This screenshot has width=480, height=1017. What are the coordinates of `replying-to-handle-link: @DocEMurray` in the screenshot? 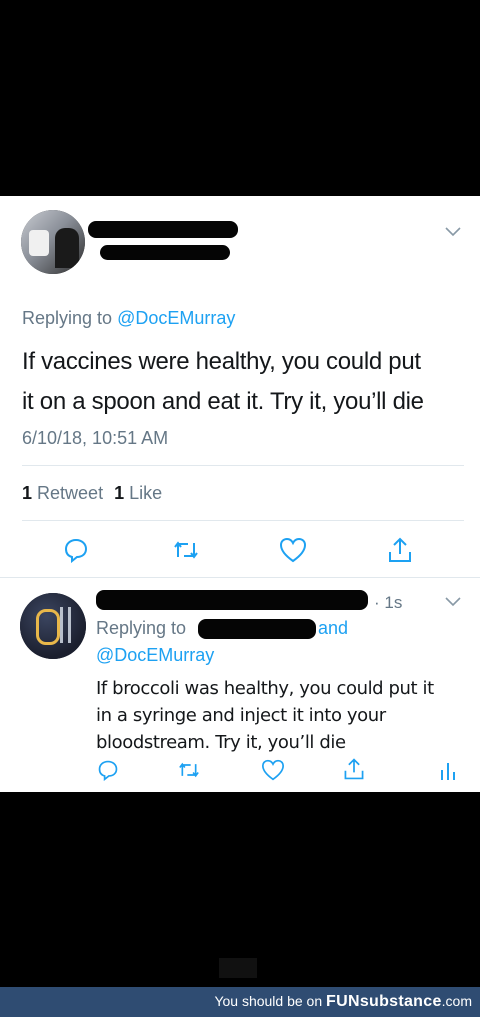 It's located at (176, 318).